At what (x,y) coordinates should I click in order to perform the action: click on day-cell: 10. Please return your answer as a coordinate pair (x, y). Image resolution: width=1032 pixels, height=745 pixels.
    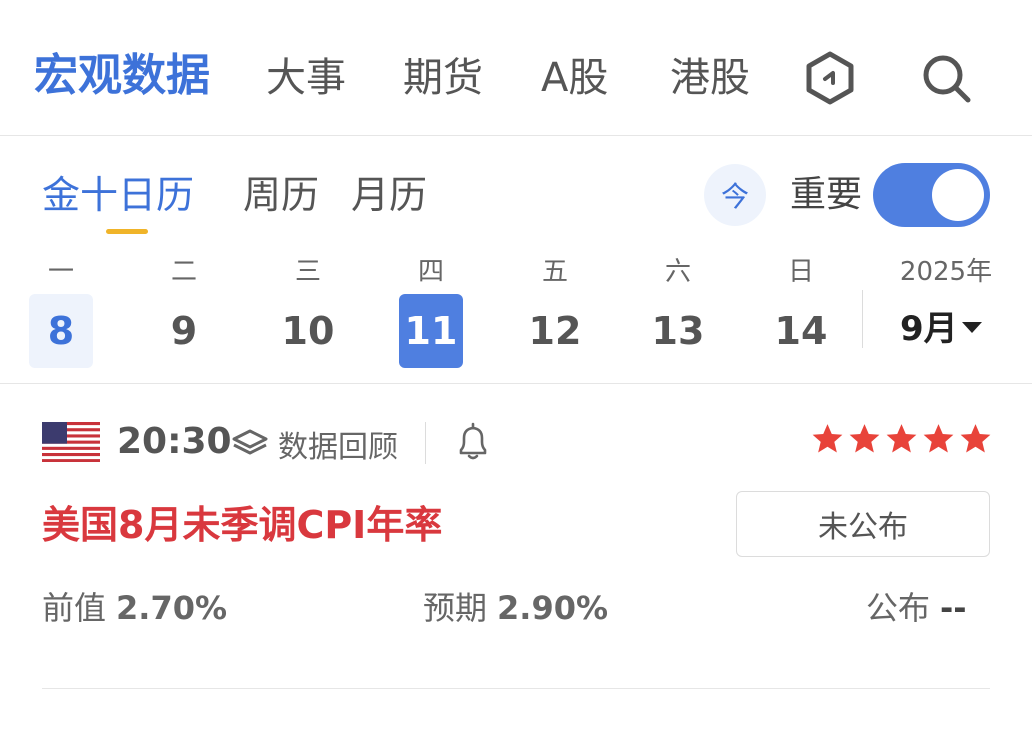
    Looking at the image, I should click on (308, 331).